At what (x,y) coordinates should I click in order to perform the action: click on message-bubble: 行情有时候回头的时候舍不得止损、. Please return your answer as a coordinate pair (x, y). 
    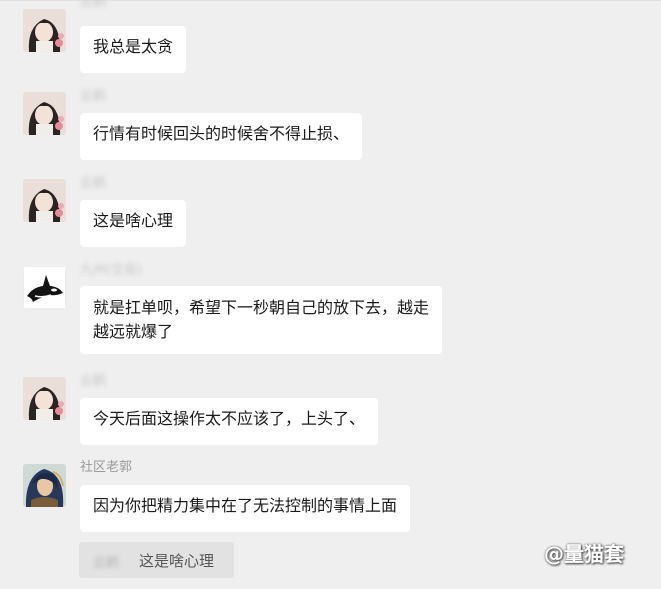
    Looking at the image, I should click on (221, 136).